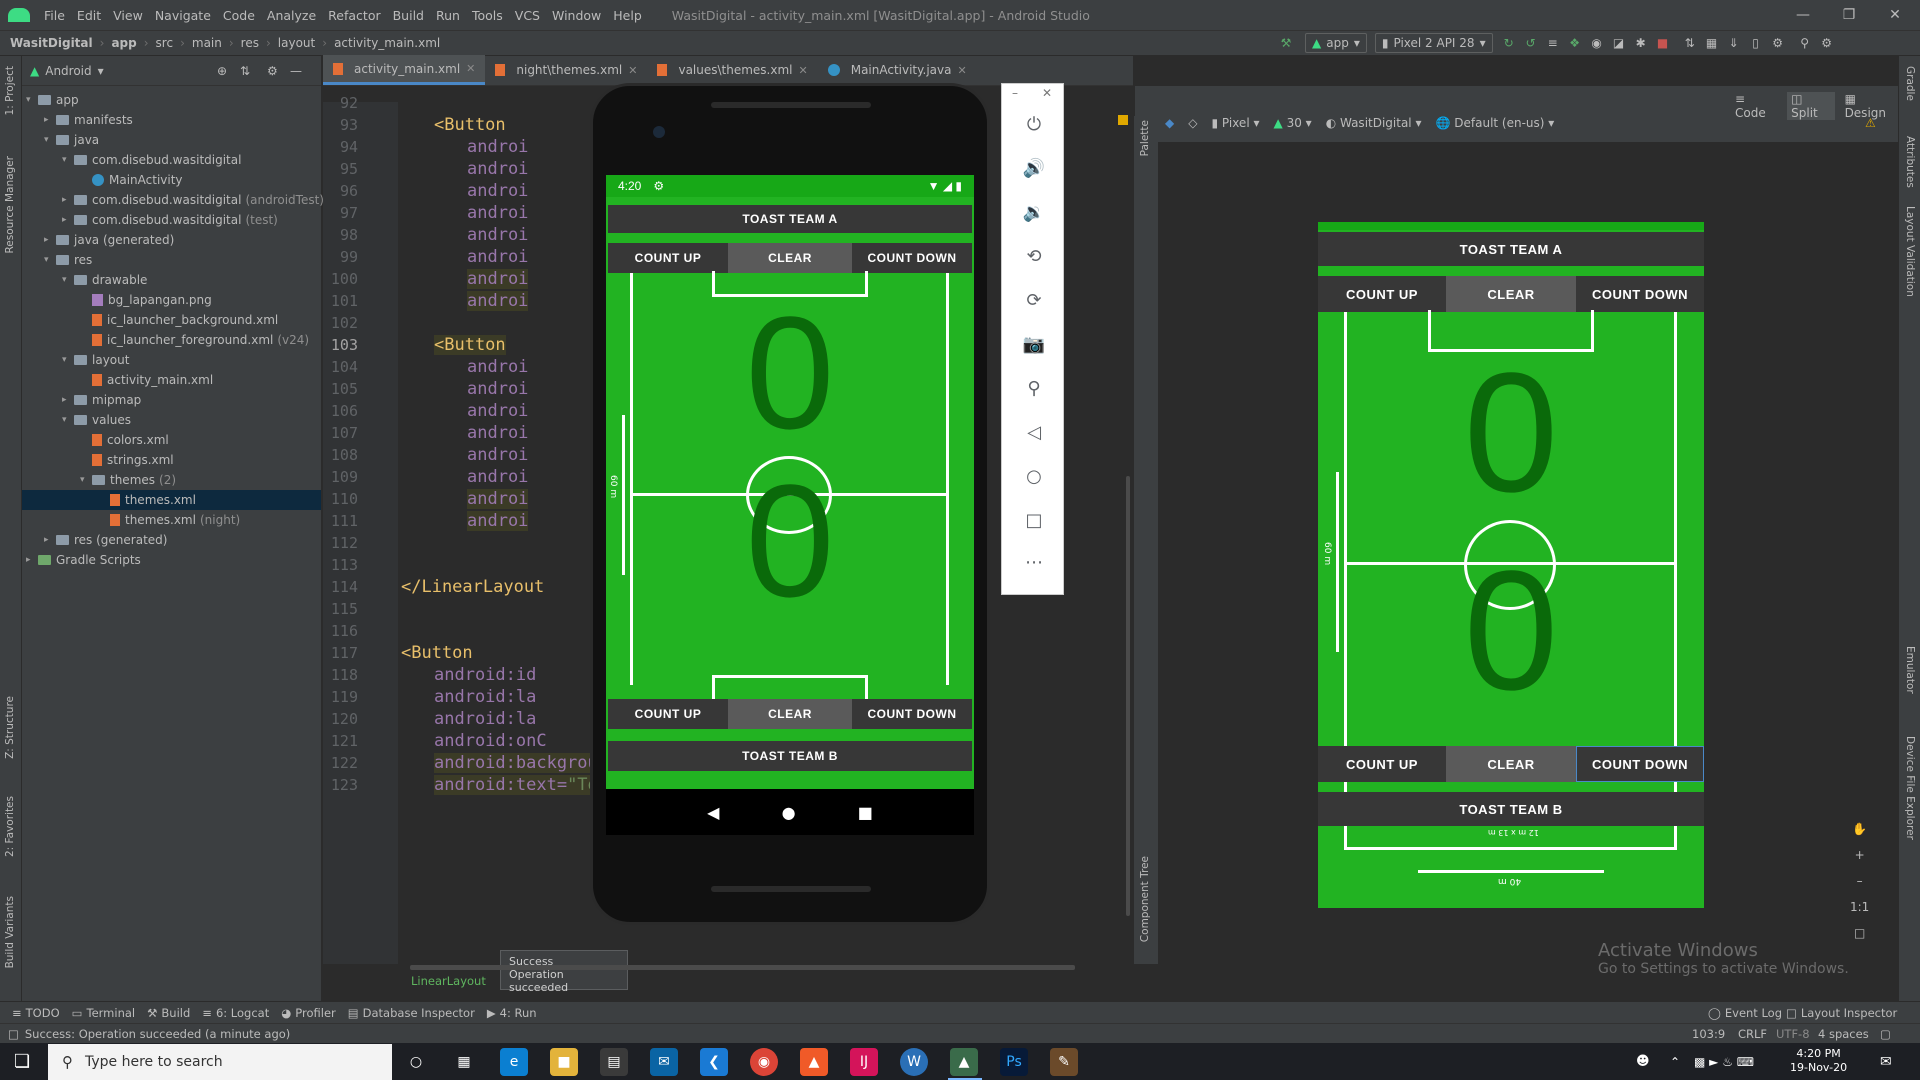  I want to click on store-icon: ▤, so click(614, 1062).